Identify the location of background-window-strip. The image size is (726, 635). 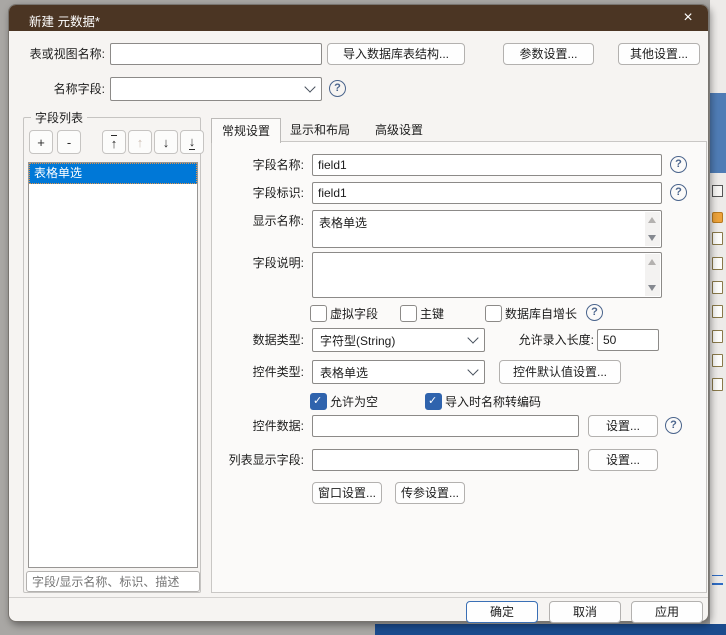
(718, 317).